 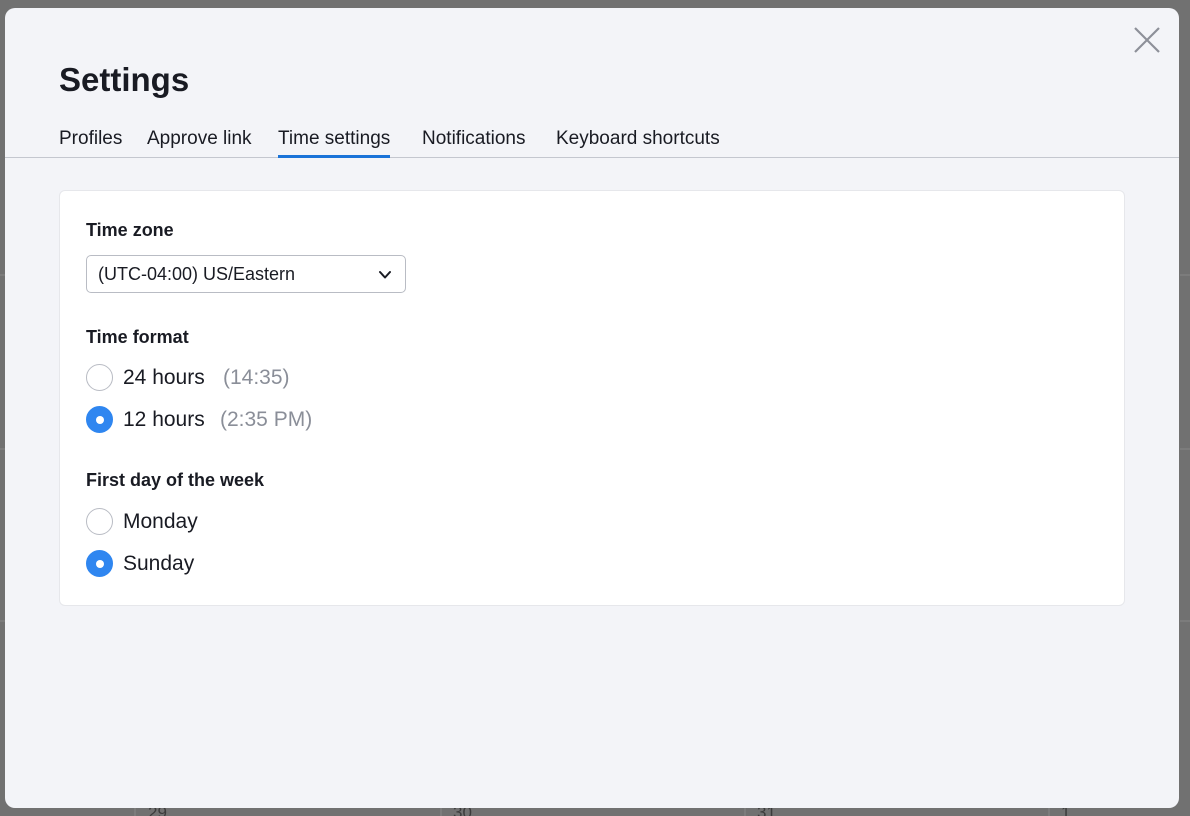 What do you see at coordinates (334, 143) in the screenshot?
I see `tab-time-settings: Time settings` at bounding box center [334, 143].